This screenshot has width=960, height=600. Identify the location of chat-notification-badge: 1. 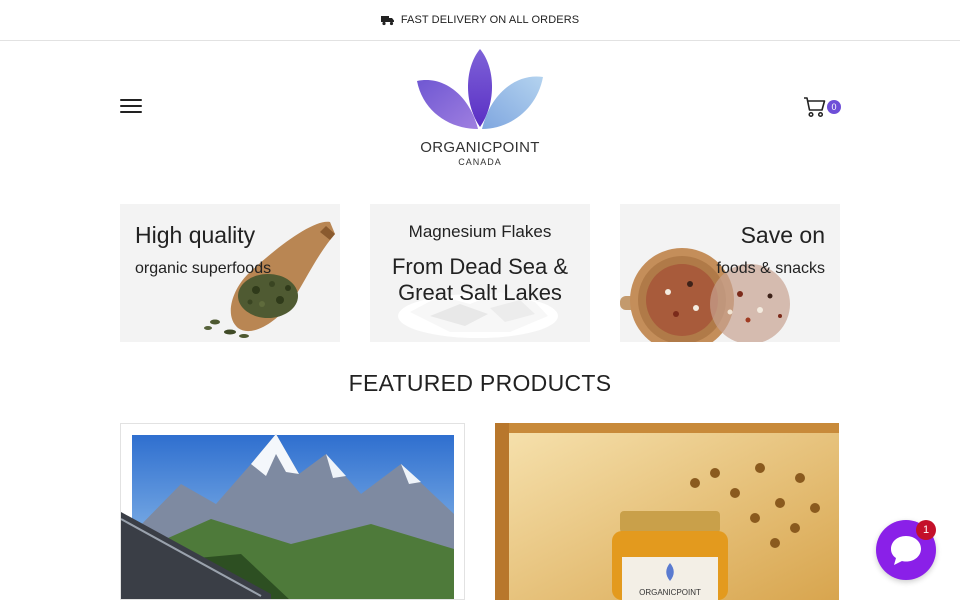
(926, 530).